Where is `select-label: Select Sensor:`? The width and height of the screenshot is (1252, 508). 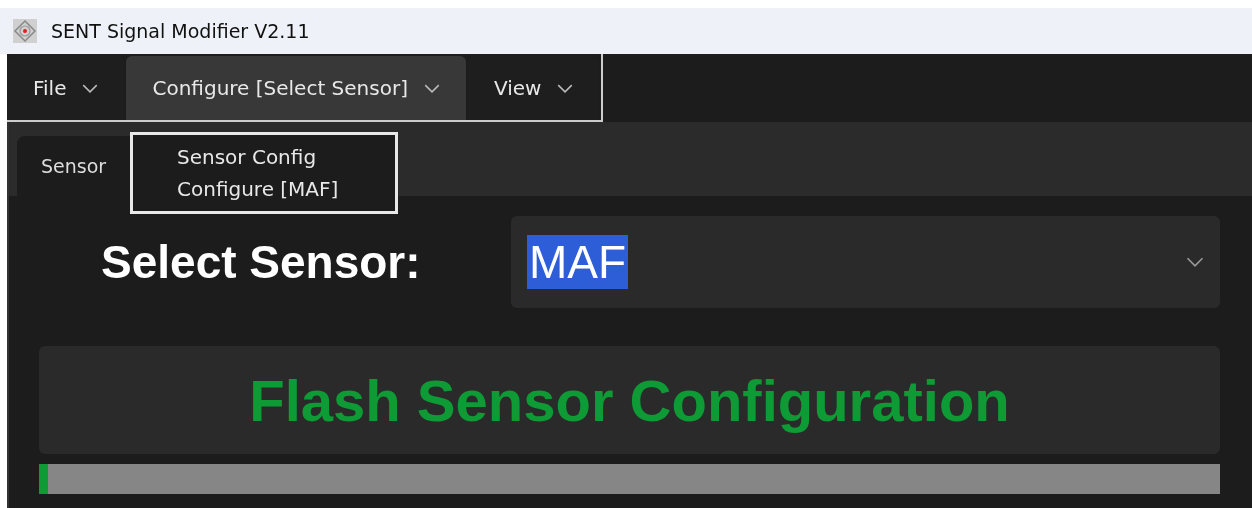 select-label: Select Sensor: is located at coordinates (261, 262).